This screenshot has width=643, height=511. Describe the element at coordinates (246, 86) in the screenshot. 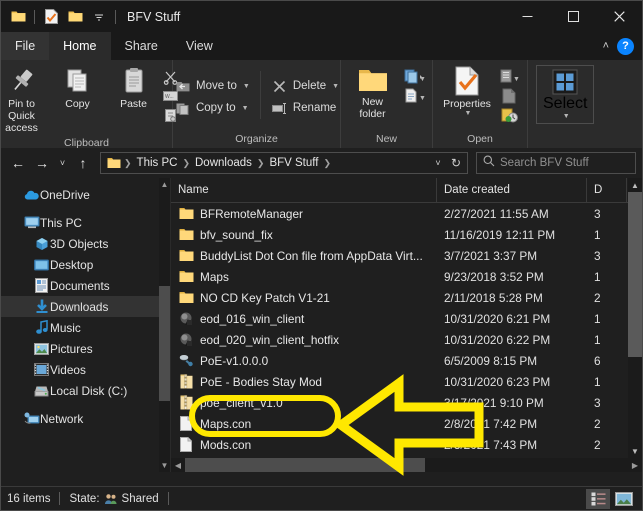

I see `move-to-dropdown-icon: ▼` at that location.